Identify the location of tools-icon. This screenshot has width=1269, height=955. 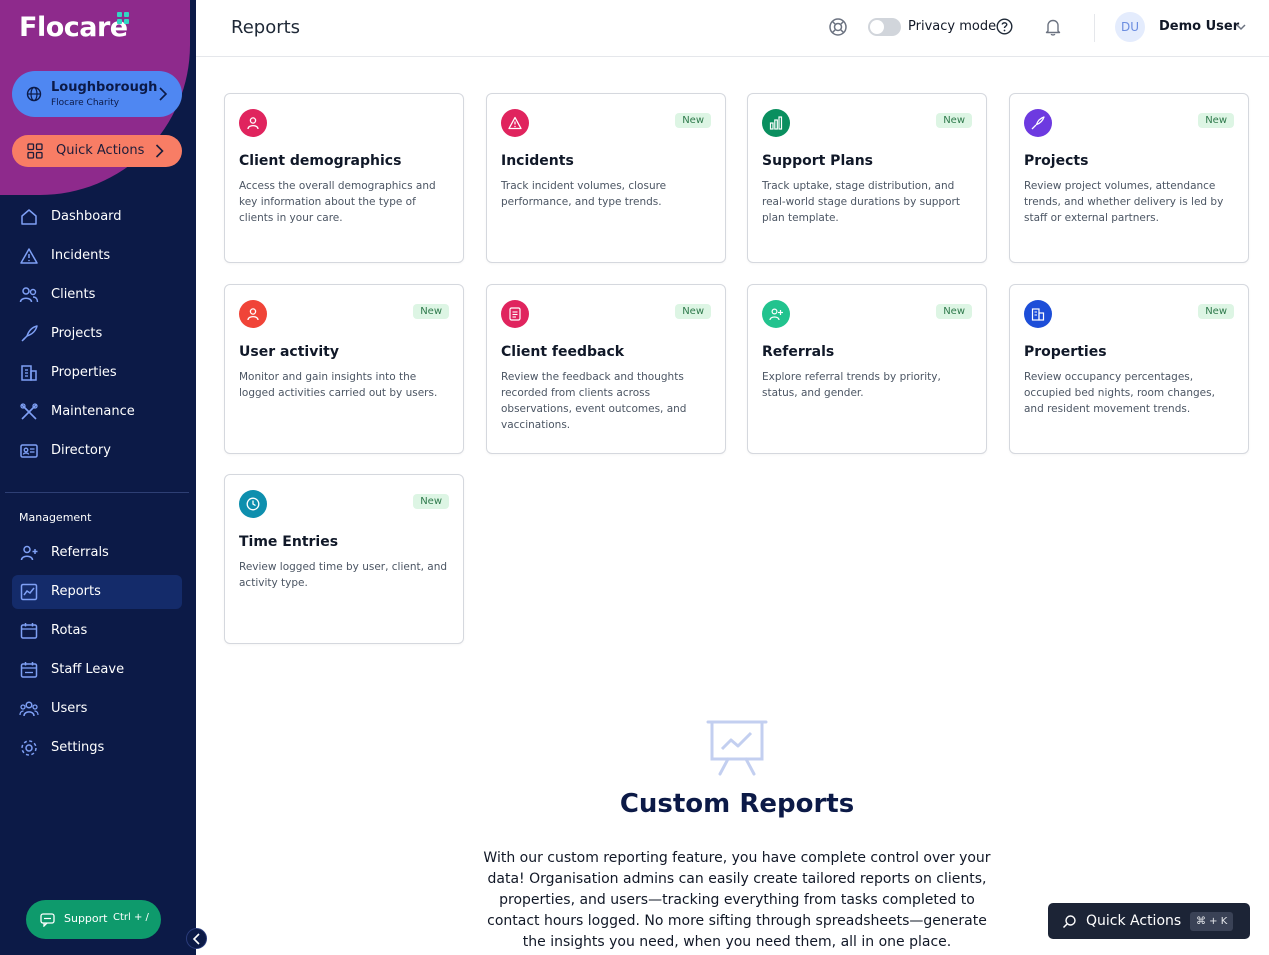
(29, 411).